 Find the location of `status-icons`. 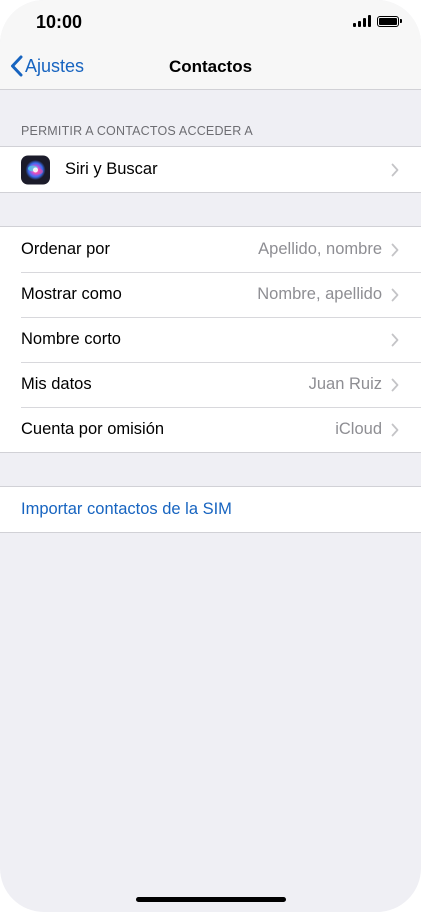

status-icons is located at coordinates (377, 21).